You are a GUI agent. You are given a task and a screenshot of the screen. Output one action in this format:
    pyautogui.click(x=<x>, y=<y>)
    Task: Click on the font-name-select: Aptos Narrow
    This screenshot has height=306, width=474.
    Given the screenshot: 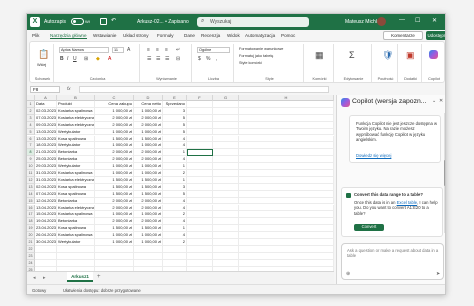 What is the action you would take?
    pyautogui.click(x=84, y=50)
    